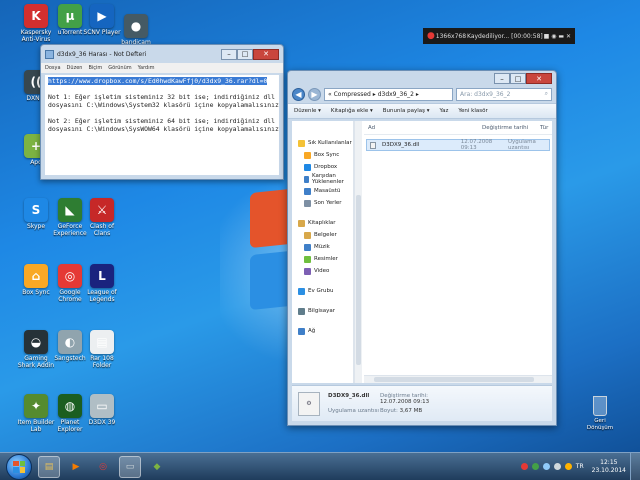 Image resolution: width=640 pixels, height=480 pixels. What do you see at coordinates (322, 247) in the screenshot?
I see `nav-item: Müzik` at bounding box center [322, 247].